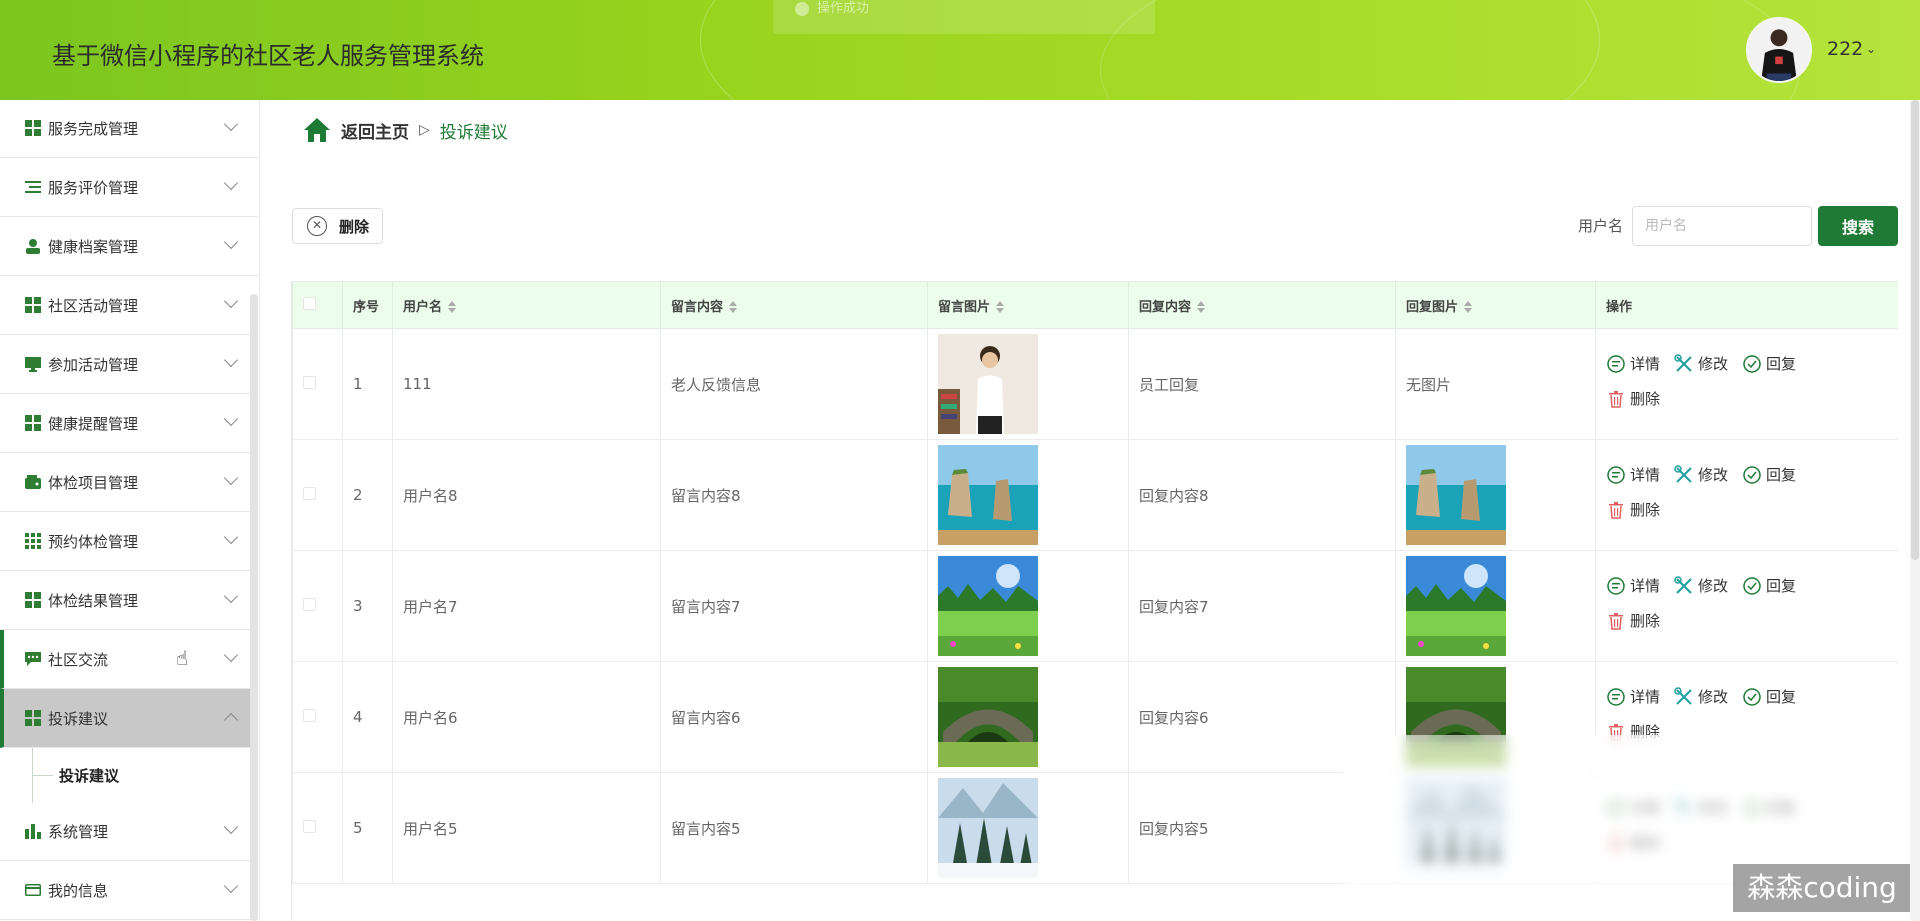 The image size is (1920, 921). Describe the element at coordinates (89, 776) in the screenshot. I see `sidebar-subitem-label: 投诉建议` at that location.